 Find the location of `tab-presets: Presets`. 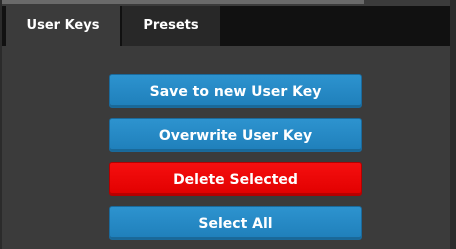

tab-presets: Presets is located at coordinates (171, 26).